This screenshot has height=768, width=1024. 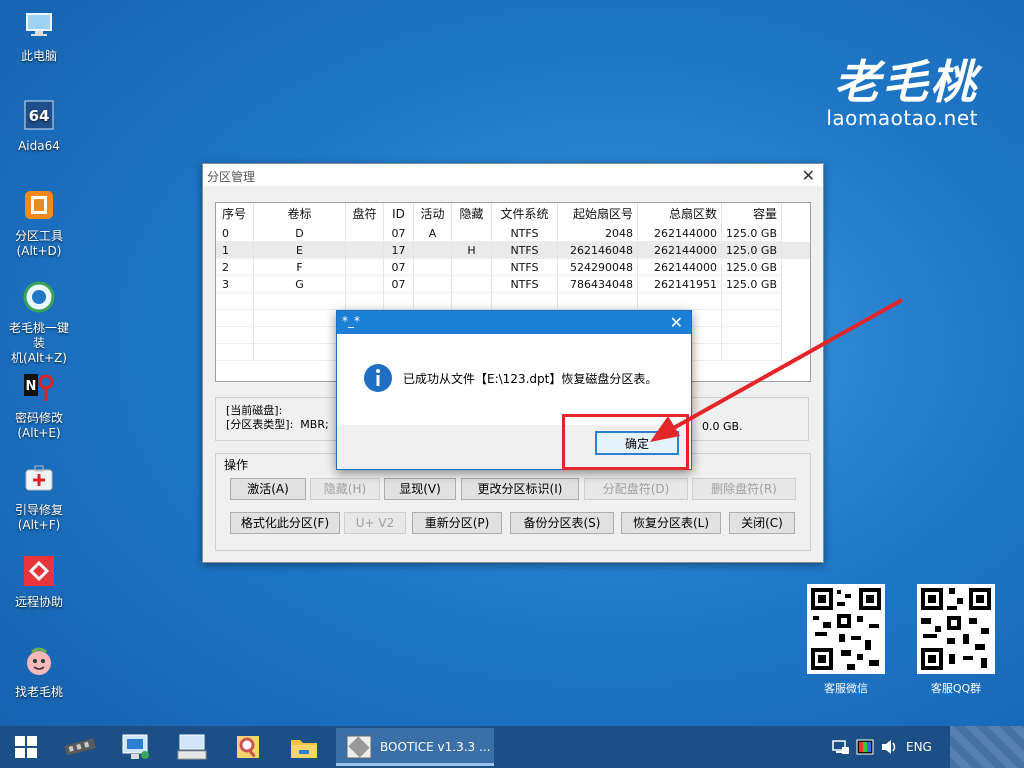 I want to click on windows-logo-icon, so click(x=26, y=747).